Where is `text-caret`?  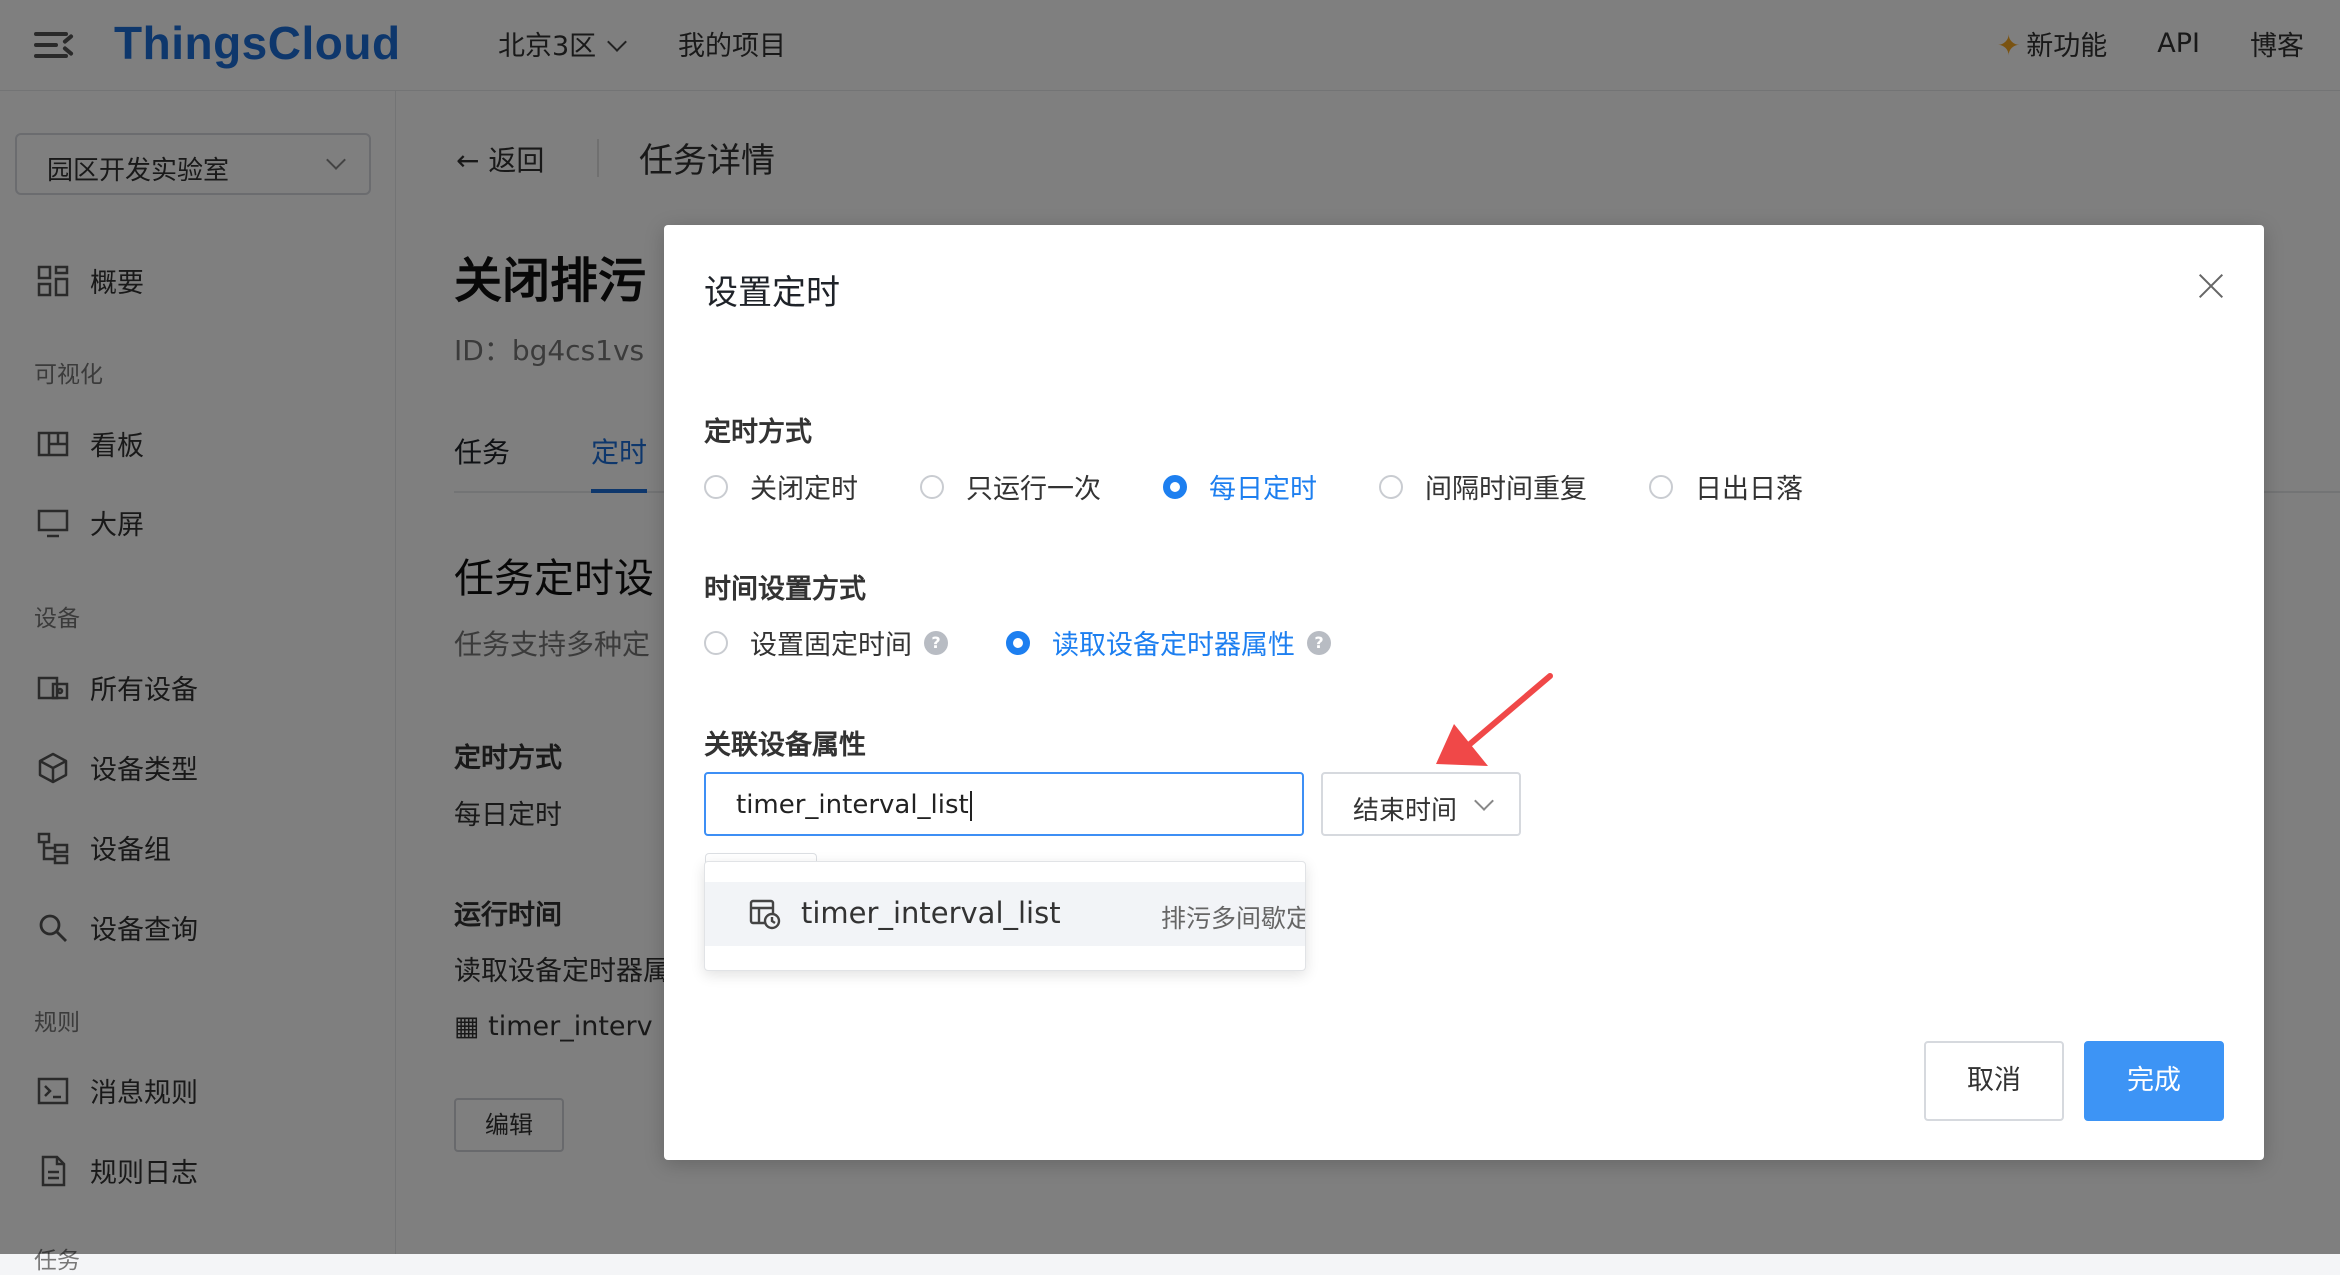 text-caret is located at coordinates (970, 805).